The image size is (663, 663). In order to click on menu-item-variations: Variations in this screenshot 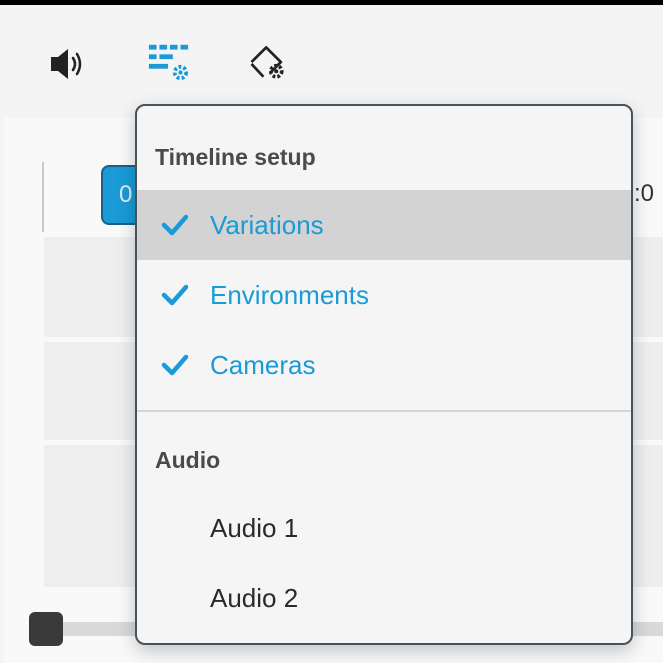, I will do `click(384, 225)`.